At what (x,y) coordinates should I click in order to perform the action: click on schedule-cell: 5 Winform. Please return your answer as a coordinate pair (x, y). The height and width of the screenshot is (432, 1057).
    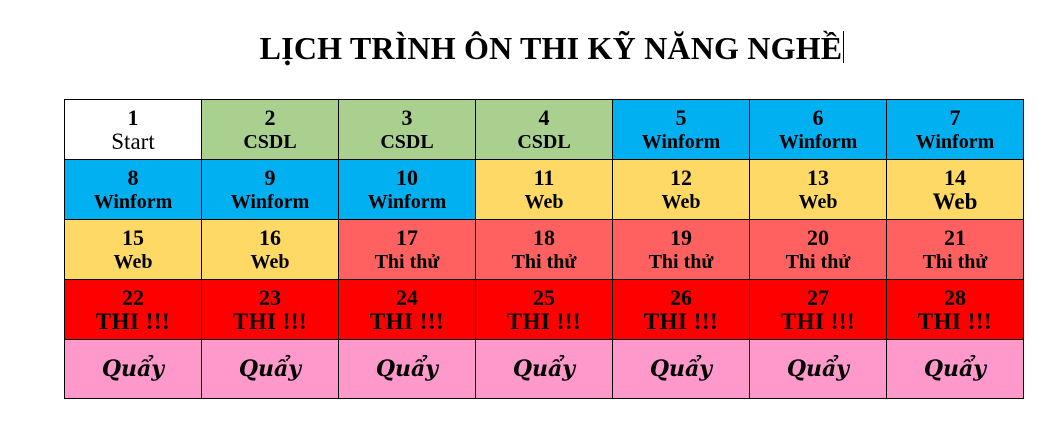
    Looking at the image, I should click on (681, 129).